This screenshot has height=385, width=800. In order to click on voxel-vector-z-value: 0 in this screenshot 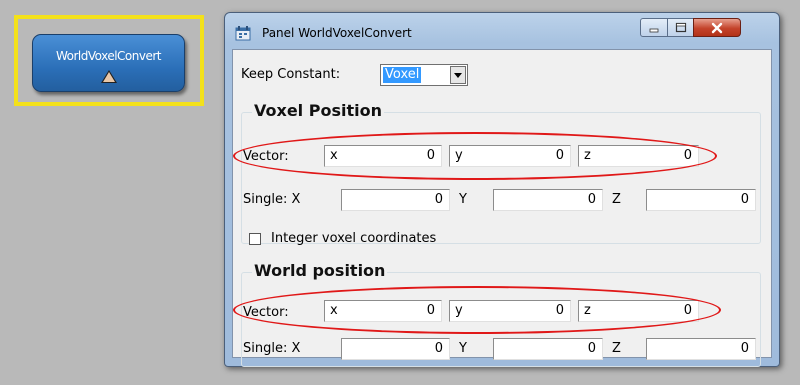, I will do `click(687, 155)`.